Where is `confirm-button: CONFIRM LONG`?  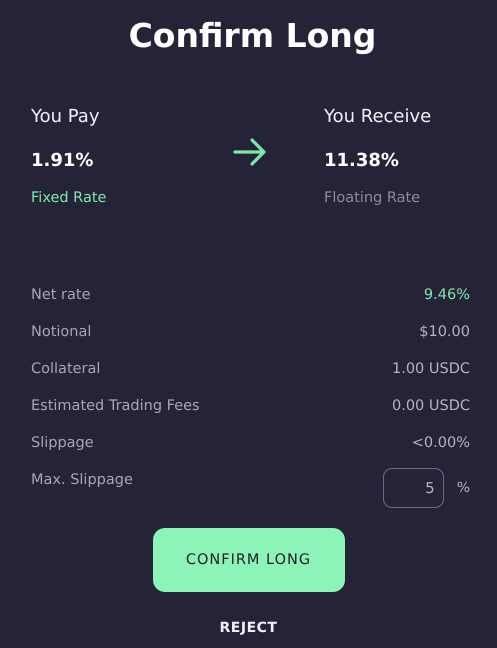 confirm-button: CONFIRM LONG is located at coordinates (248, 560).